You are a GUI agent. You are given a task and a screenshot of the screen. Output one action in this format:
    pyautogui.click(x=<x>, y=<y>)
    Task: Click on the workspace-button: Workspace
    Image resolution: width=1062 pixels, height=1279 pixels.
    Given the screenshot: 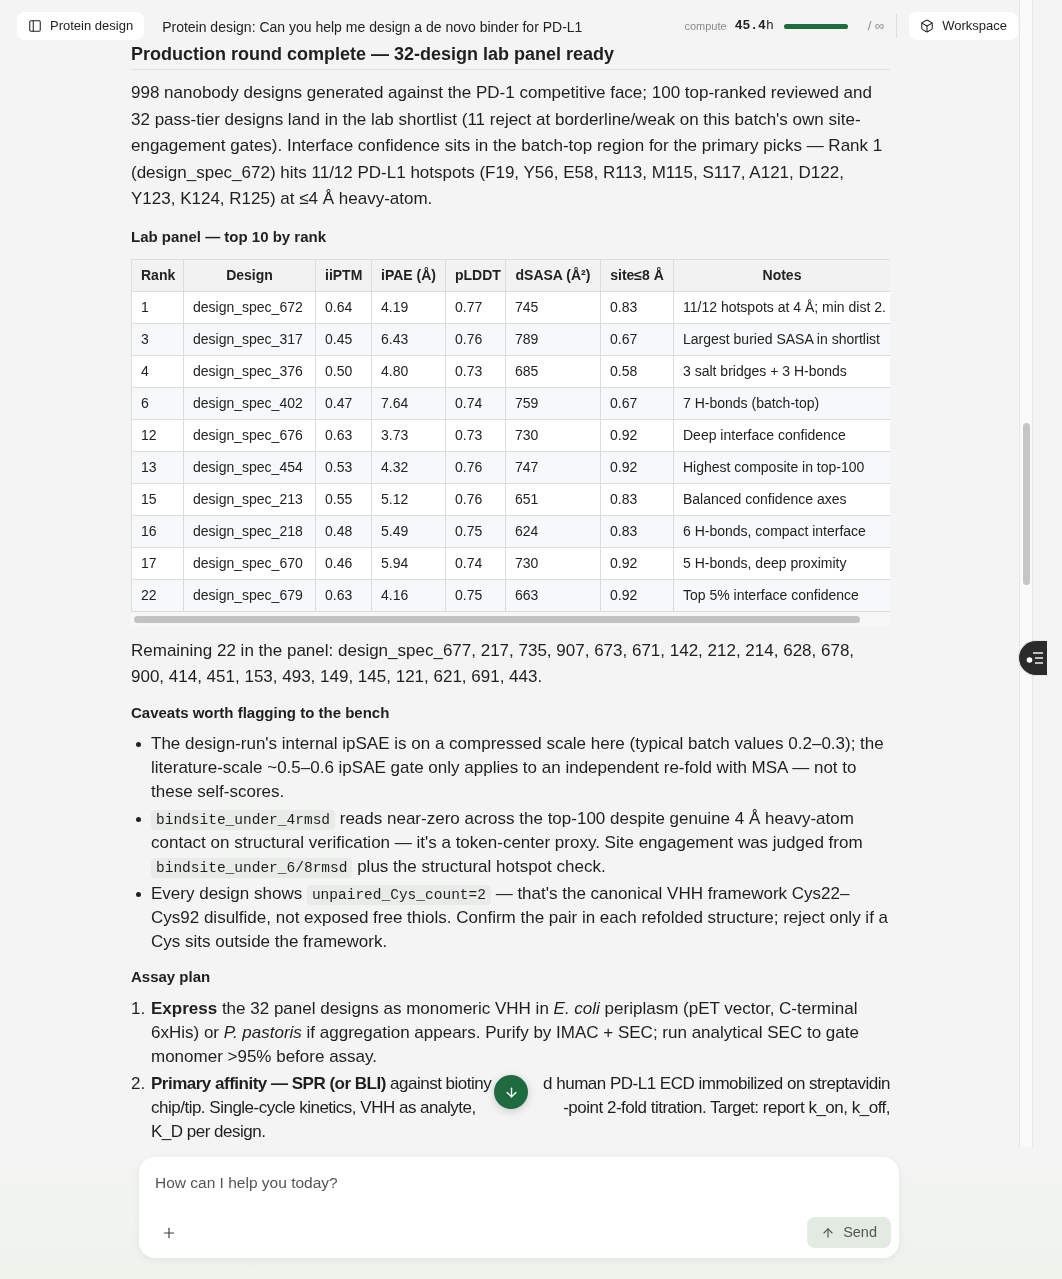 What is the action you would take?
    pyautogui.click(x=963, y=26)
    